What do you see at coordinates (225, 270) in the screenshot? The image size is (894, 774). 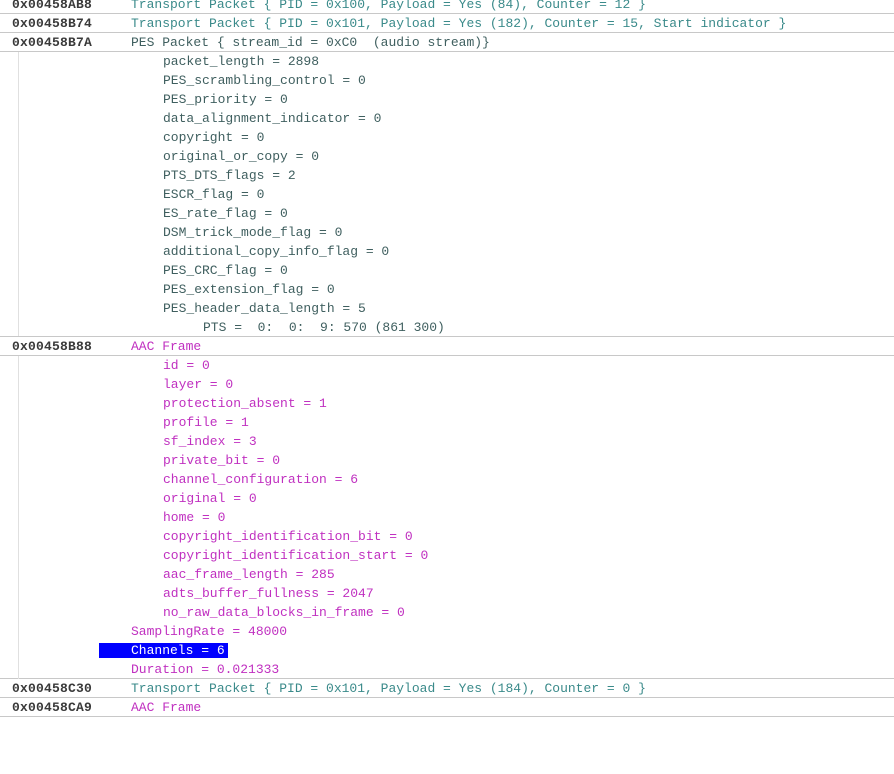 I see `pes-field: PES_CRC_flag = 0` at bounding box center [225, 270].